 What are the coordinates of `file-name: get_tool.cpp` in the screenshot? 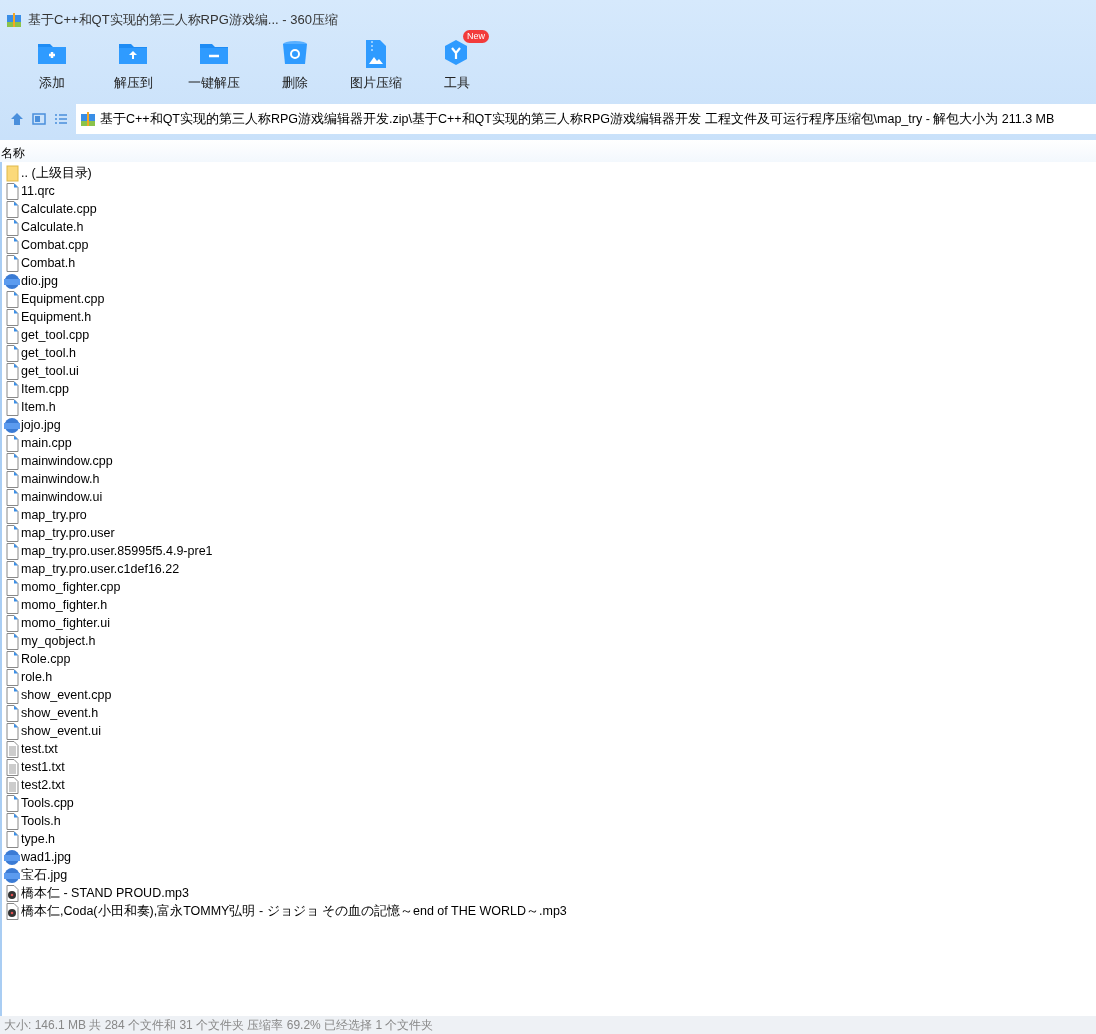 It's located at (55, 335).